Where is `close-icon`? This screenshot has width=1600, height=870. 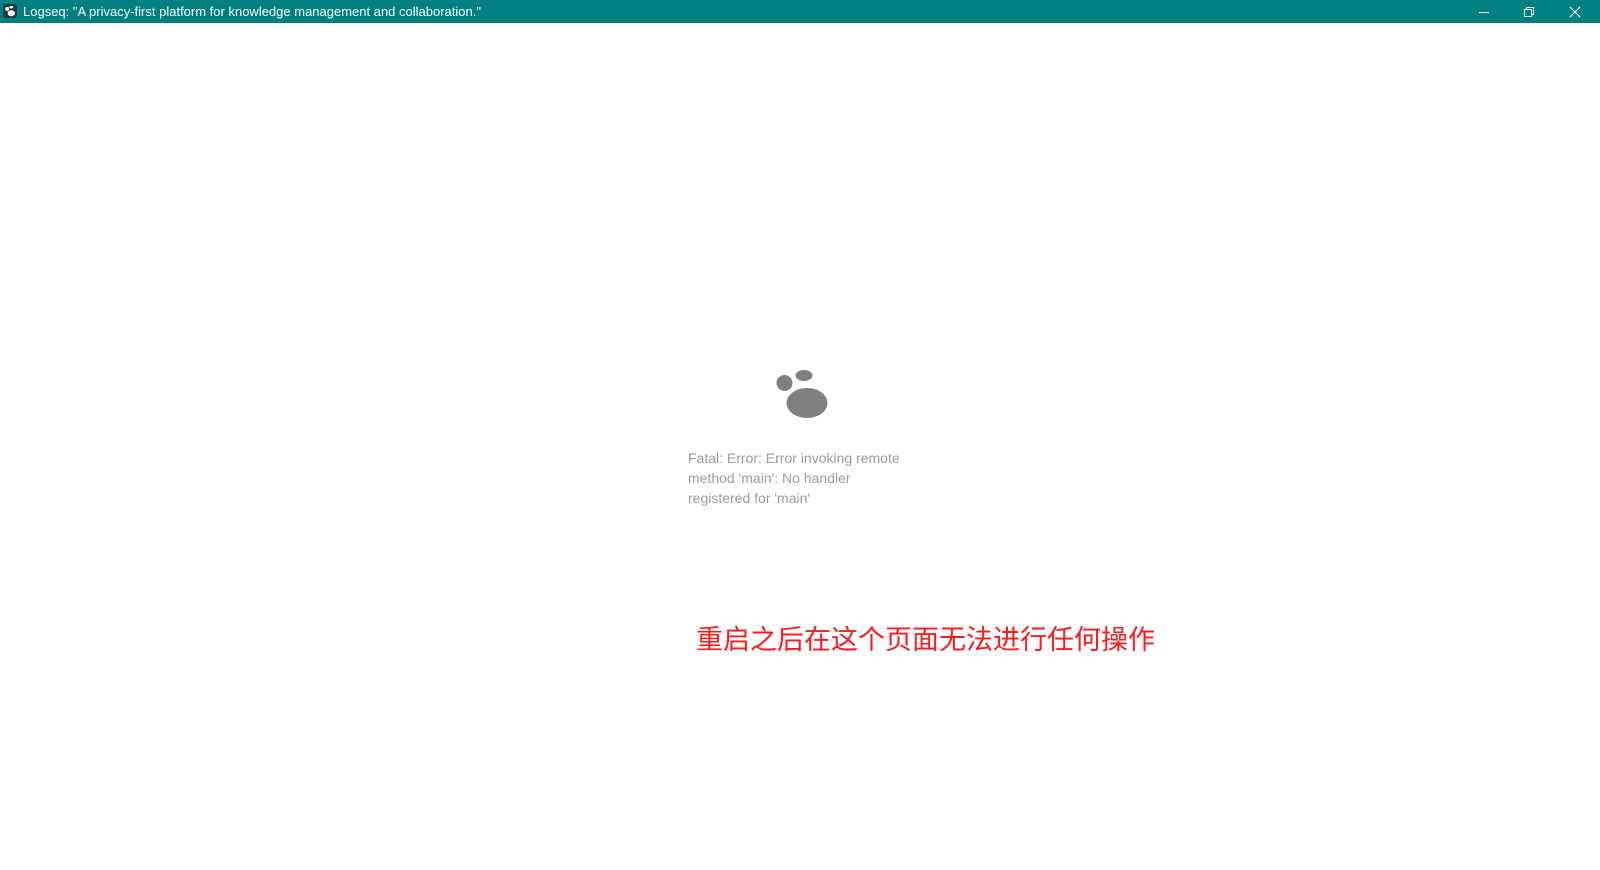 close-icon is located at coordinates (1575, 11).